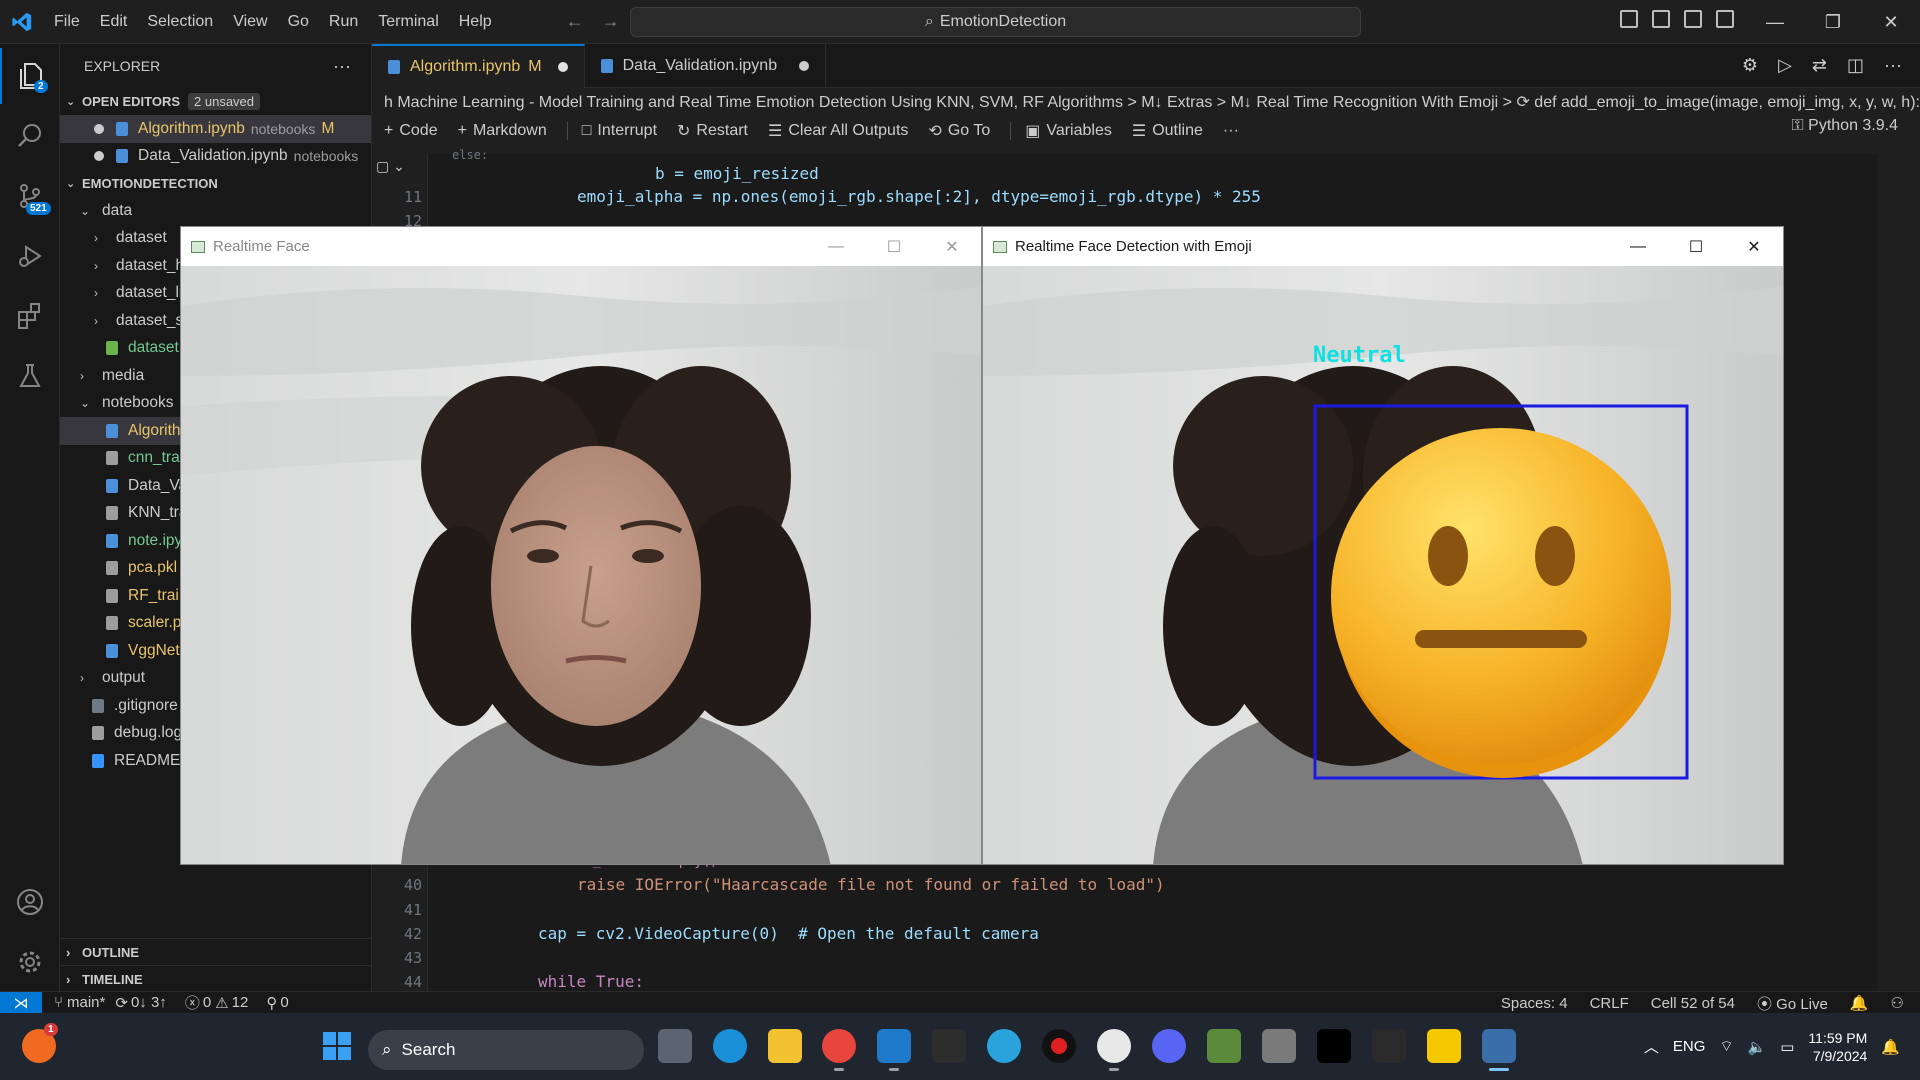 Image resolution: width=1920 pixels, height=1080 pixels. What do you see at coordinates (30, 76) in the screenshot?
I see `explorer-icon: 2` at bounding box center [30, 76].